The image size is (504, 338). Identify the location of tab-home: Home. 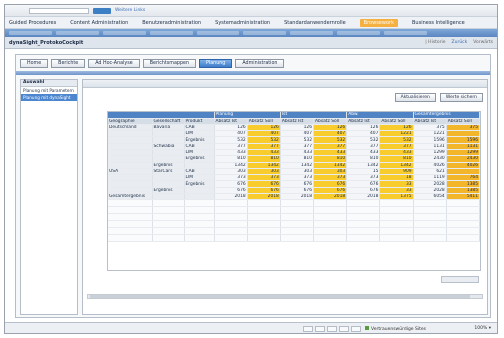
(34, 63).